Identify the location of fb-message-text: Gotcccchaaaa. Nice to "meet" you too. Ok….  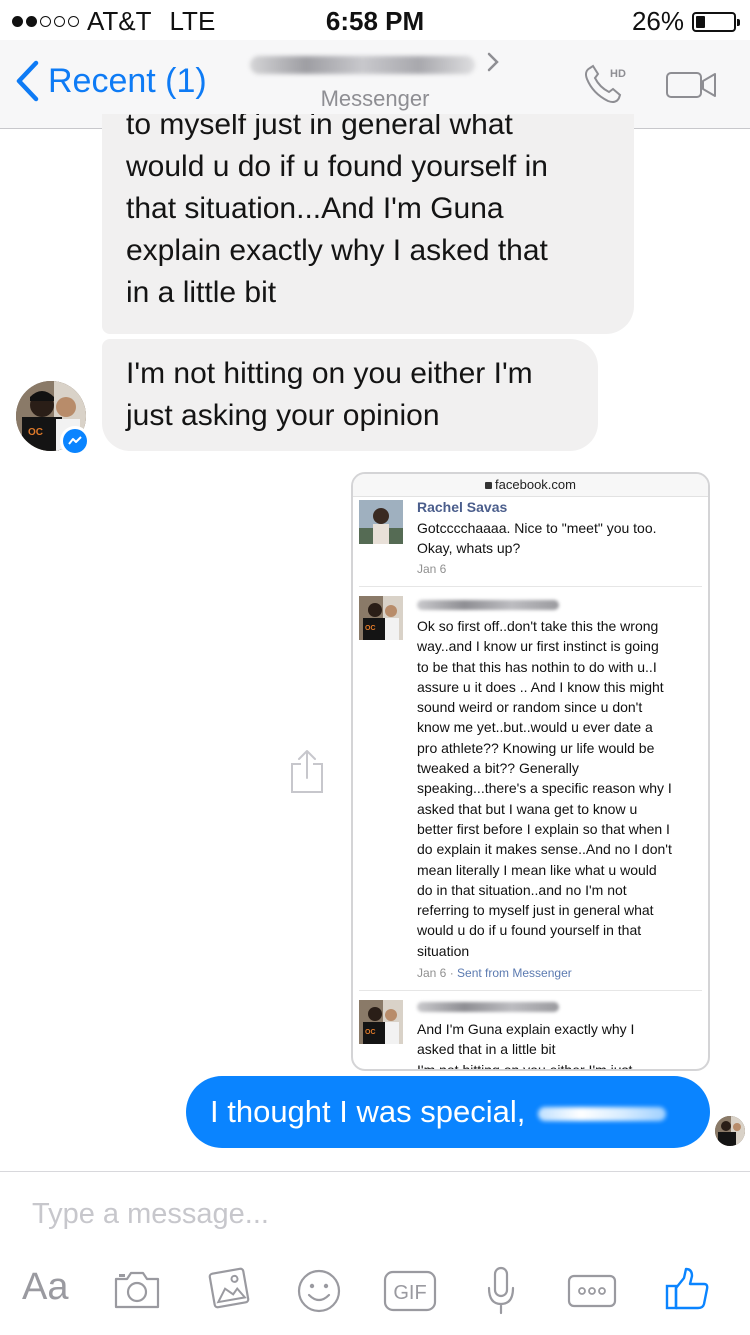
(562, 538).